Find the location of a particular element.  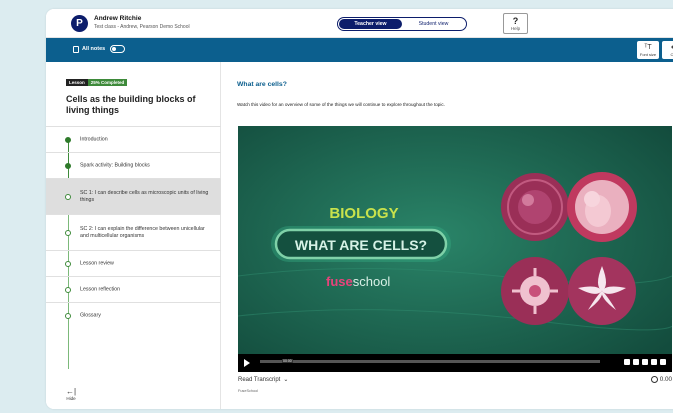

duration-value: 0.00 is located at coordinates (665, 379).